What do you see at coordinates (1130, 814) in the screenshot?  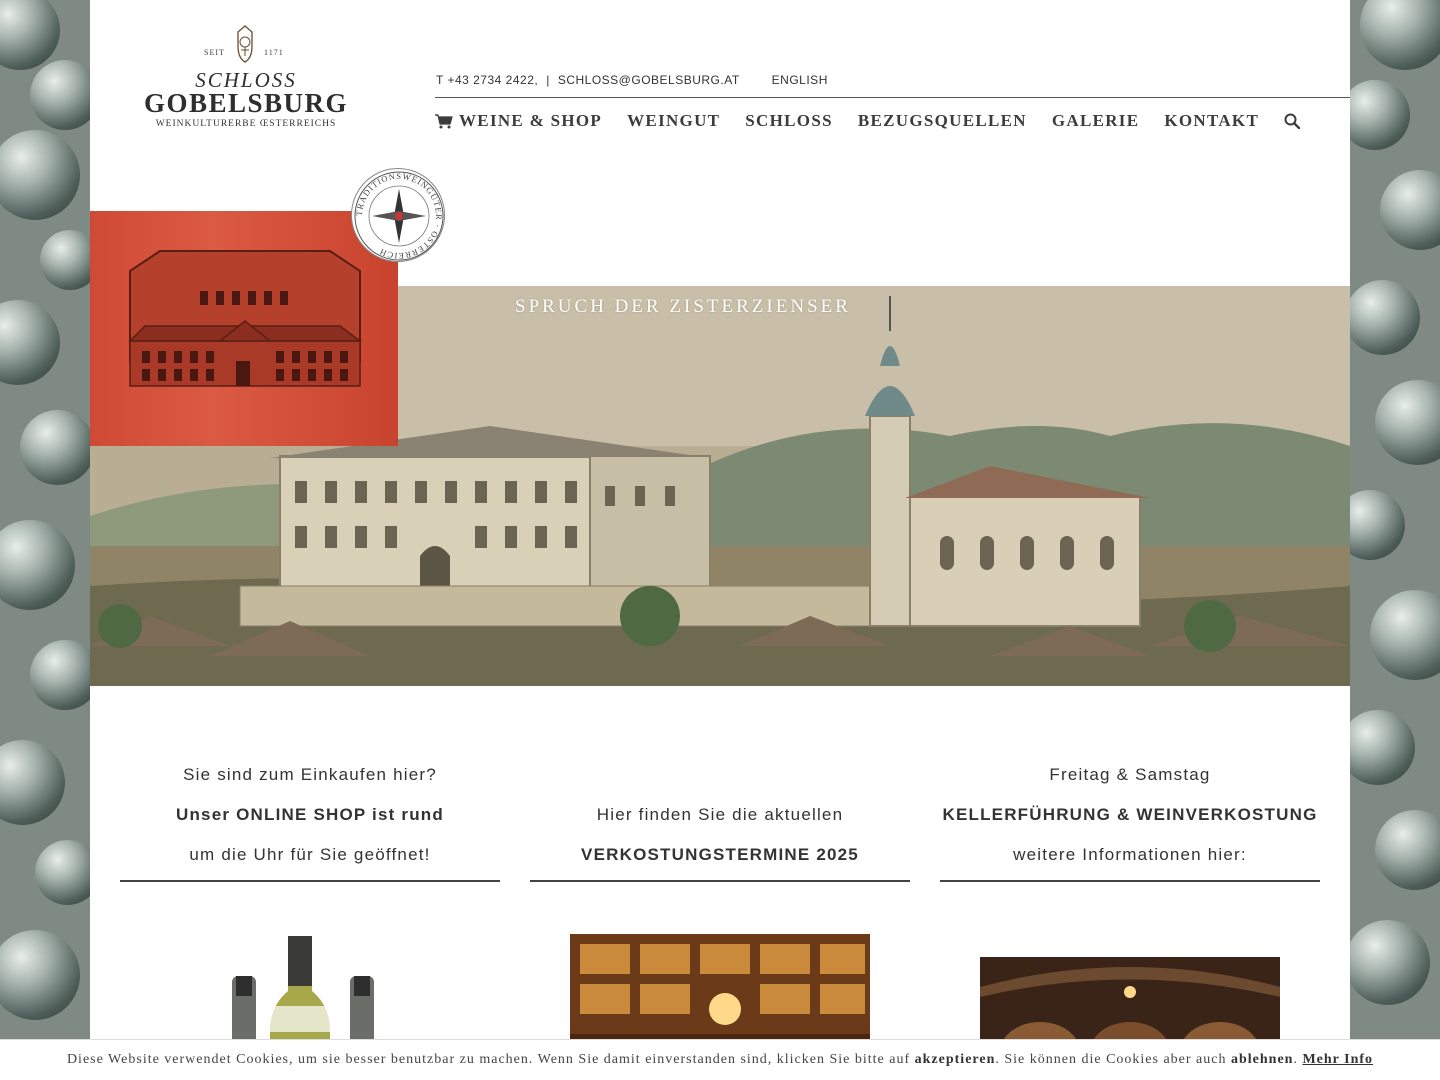 I see `column-tour-line-2: KELLERFÜHRUNG & WEINVERKOSTUNG` at bounding box center [1130, 814].